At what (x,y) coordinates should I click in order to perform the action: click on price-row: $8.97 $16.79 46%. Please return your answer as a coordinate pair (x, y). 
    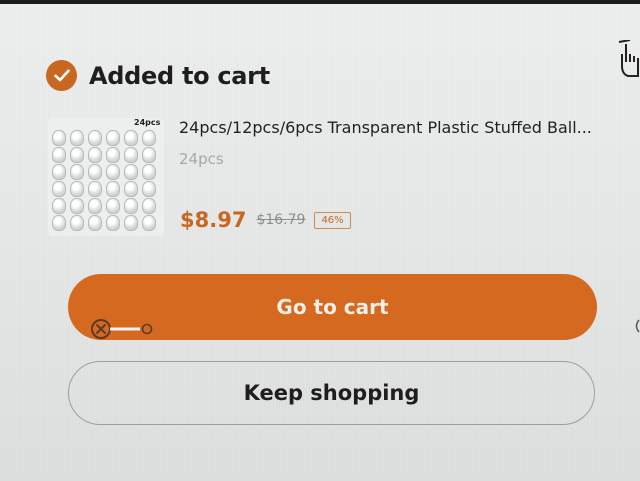
    Looking at the image, I should click on (265, 220).